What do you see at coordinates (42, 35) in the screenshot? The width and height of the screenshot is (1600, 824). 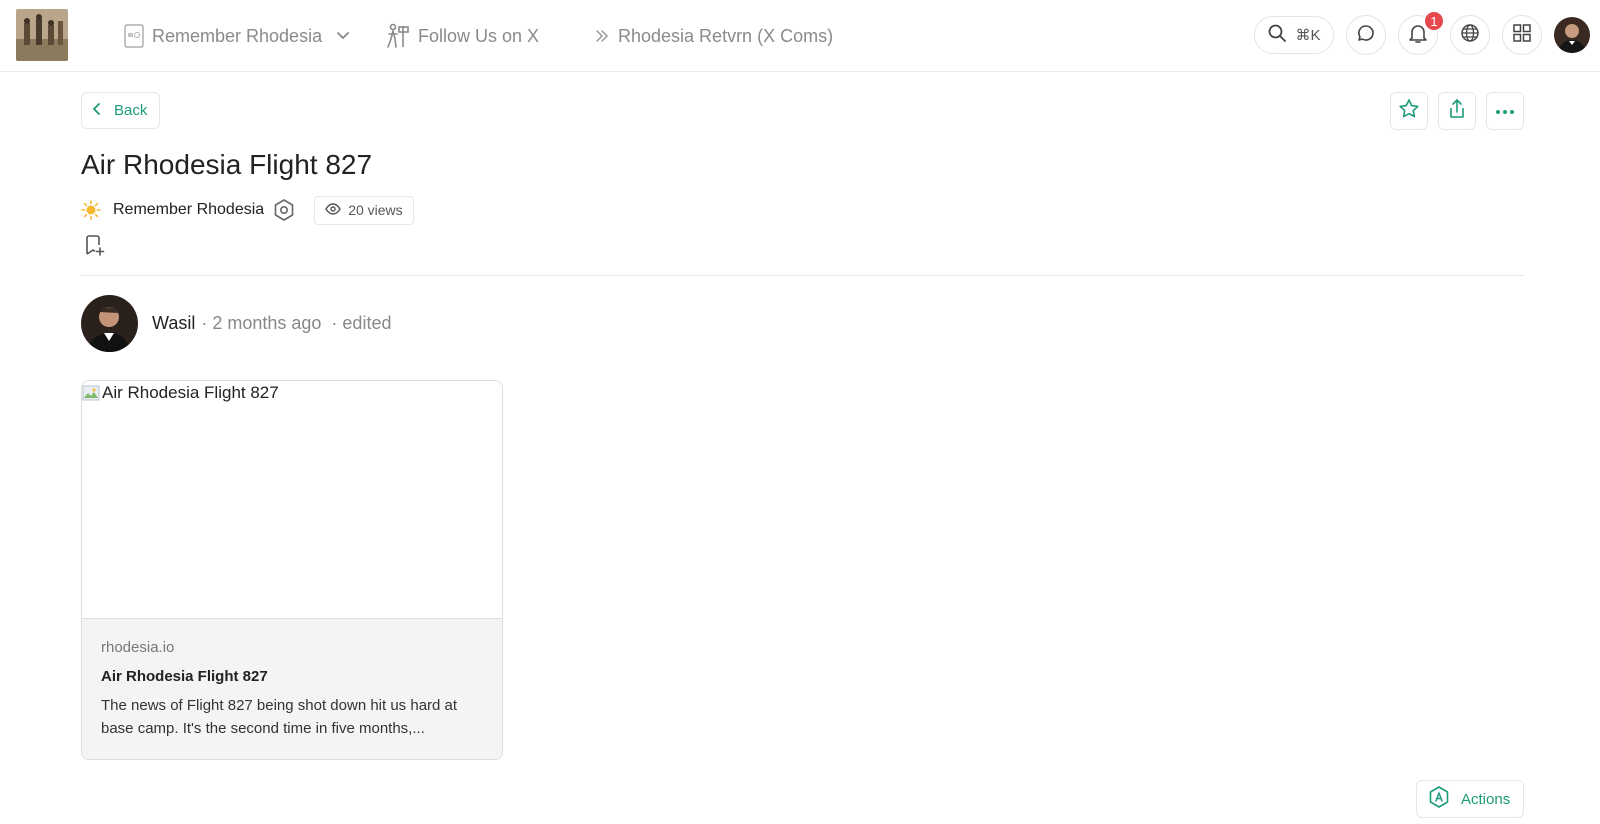 I see `community-logo` at bounding box center [42, 35].